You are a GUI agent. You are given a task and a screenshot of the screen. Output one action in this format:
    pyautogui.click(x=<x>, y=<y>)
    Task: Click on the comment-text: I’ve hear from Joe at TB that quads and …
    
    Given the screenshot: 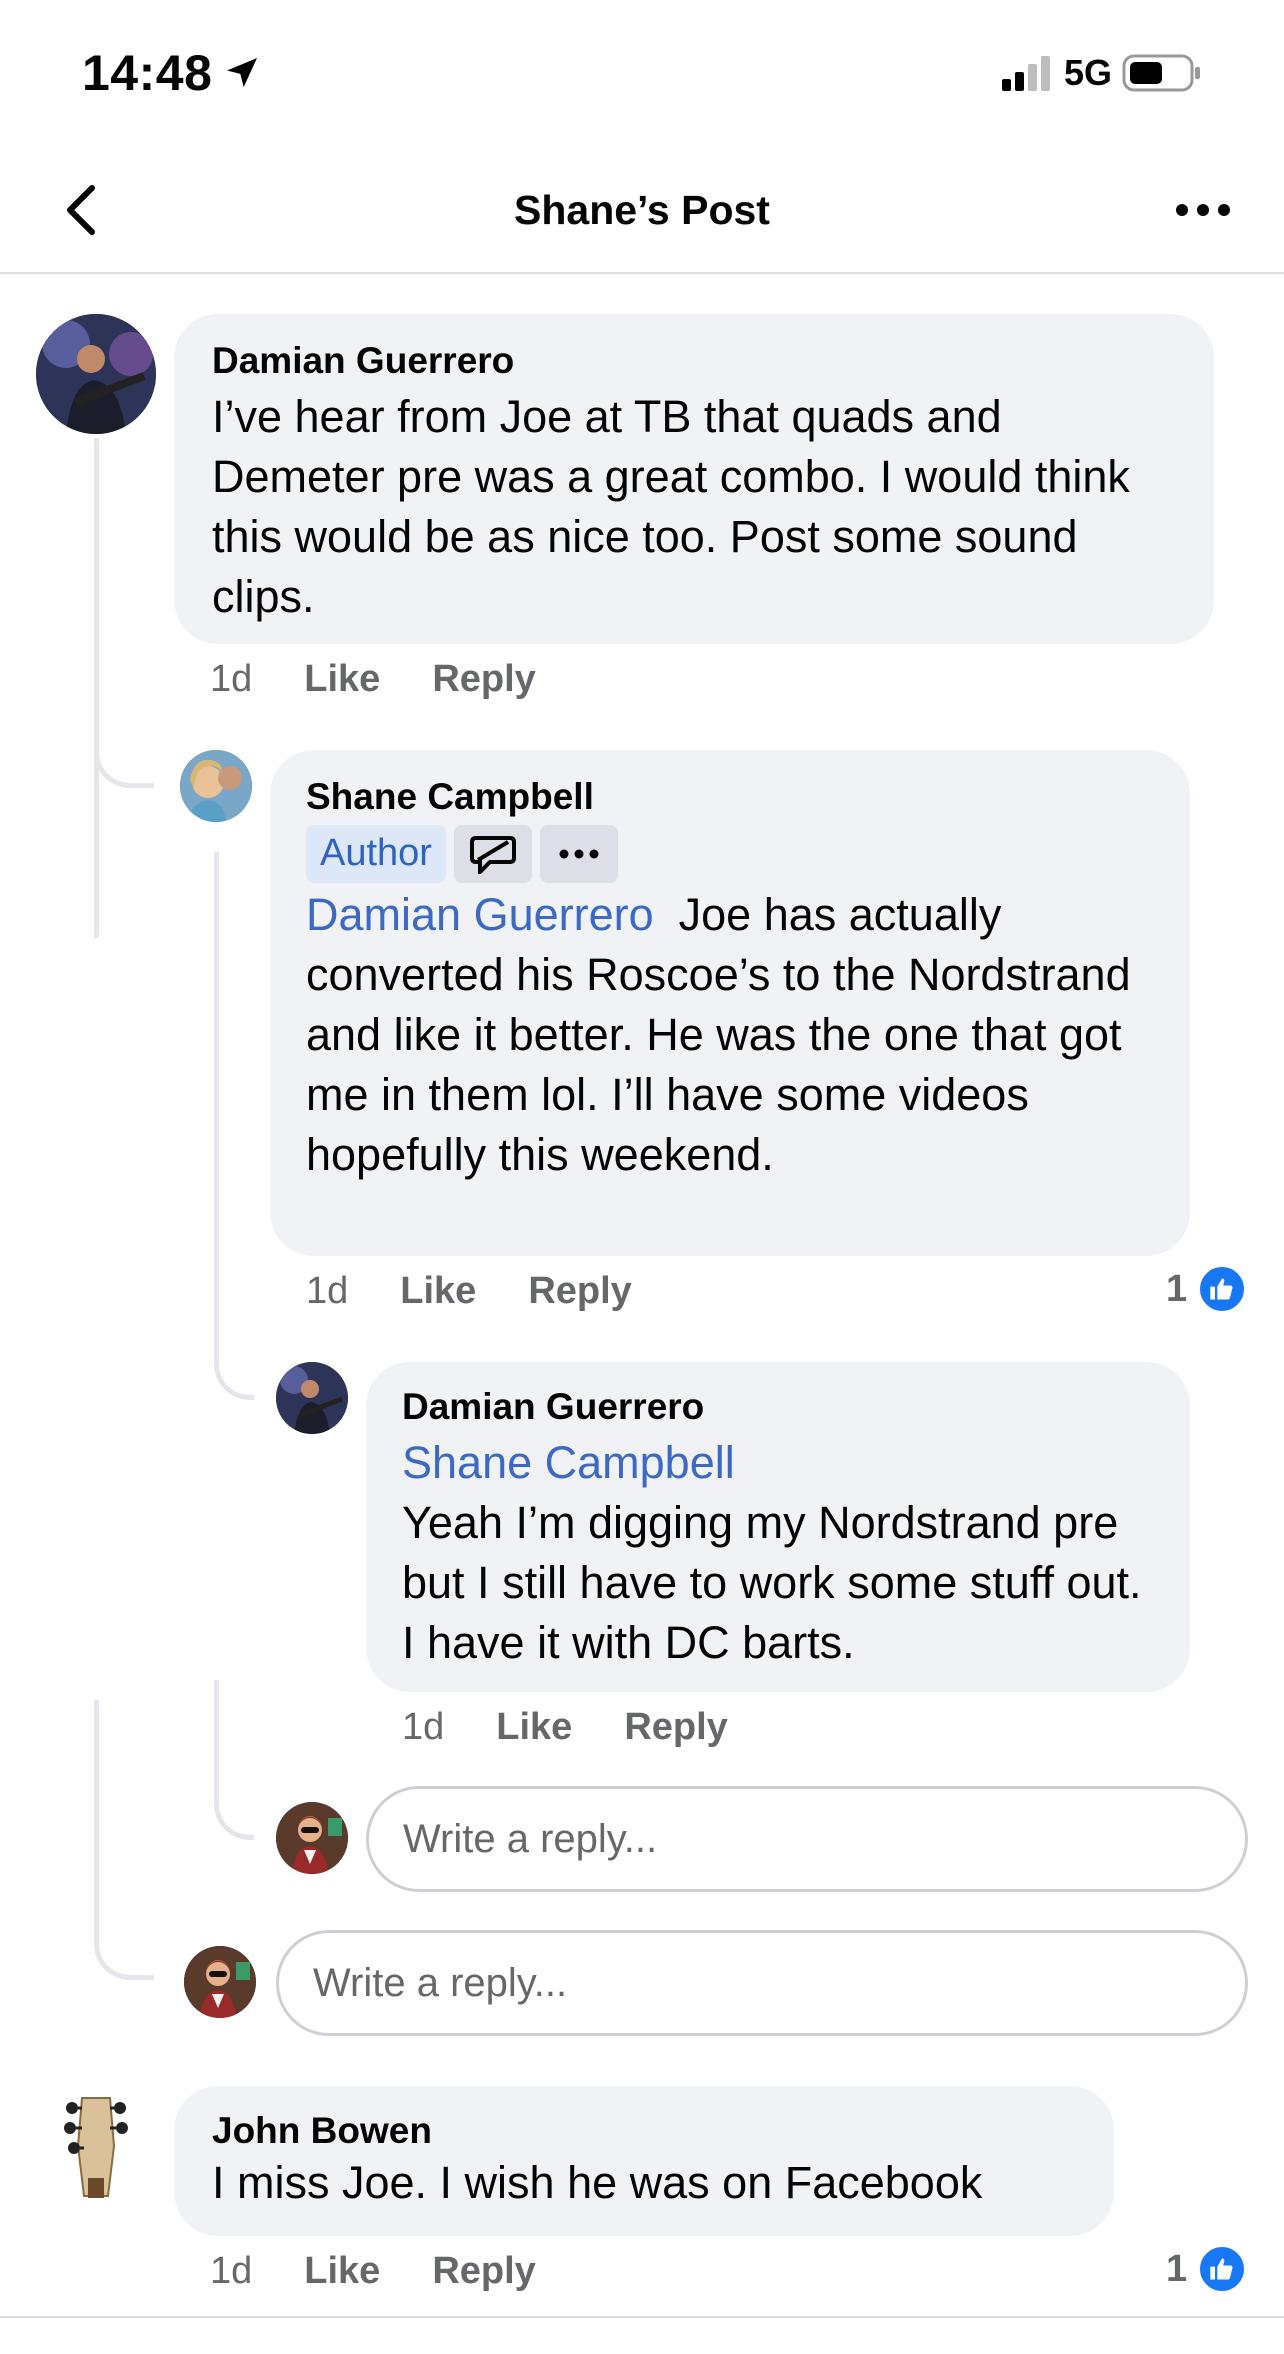 What is the action you would take?
    pyautogui.click(x=671, y=506)
    